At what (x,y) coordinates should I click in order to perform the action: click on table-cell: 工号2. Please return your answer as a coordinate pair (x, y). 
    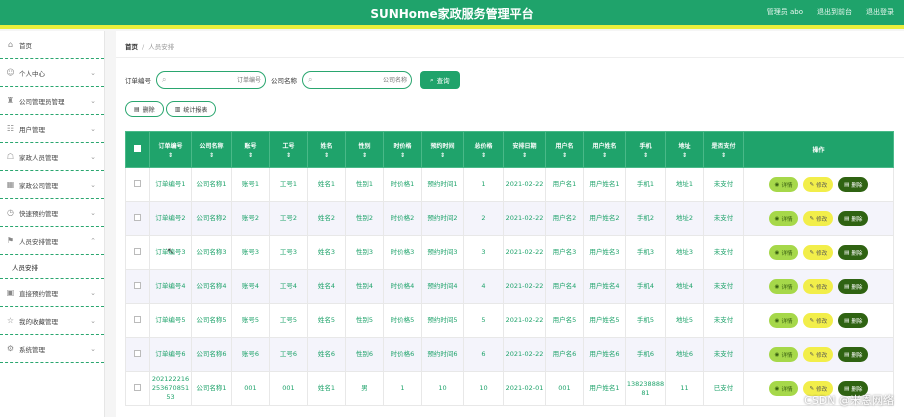
    Looking at the image, I should click on (288, 218).